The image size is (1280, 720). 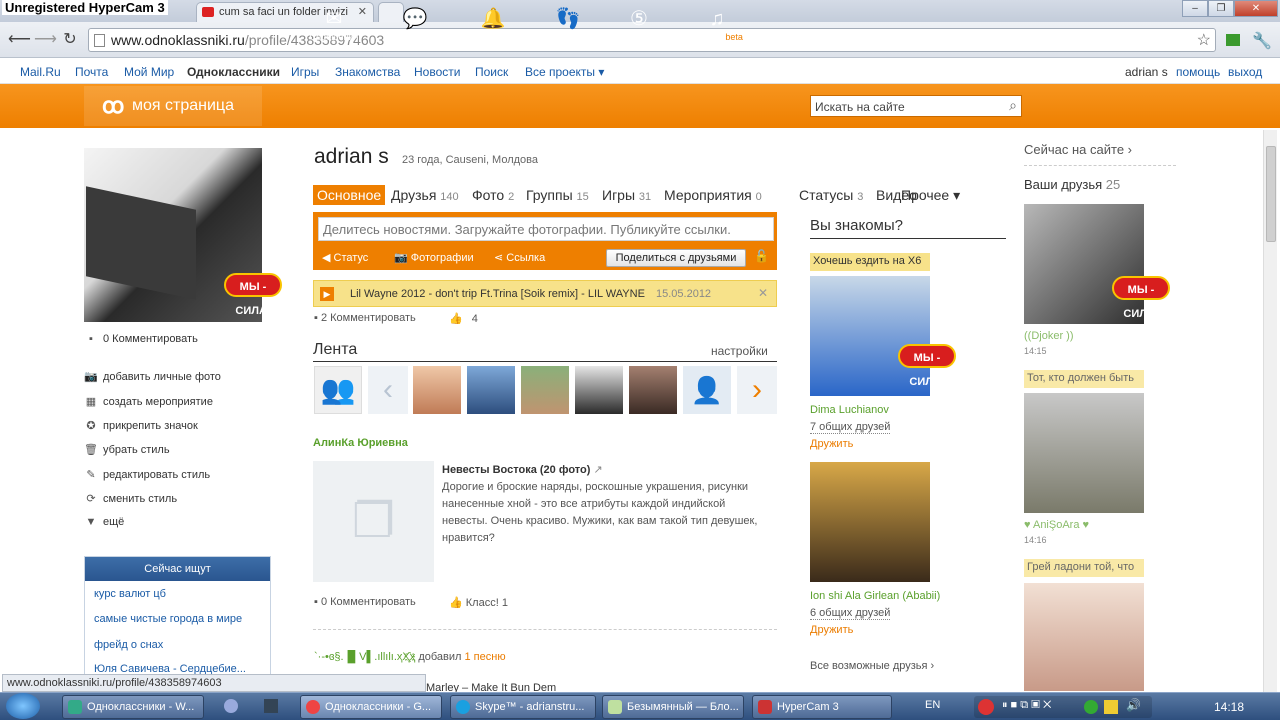 What do you see at coordinates (491, 72) in the screenshot?
I see `nav-search: Поиск` at bounding box center [491, 72].